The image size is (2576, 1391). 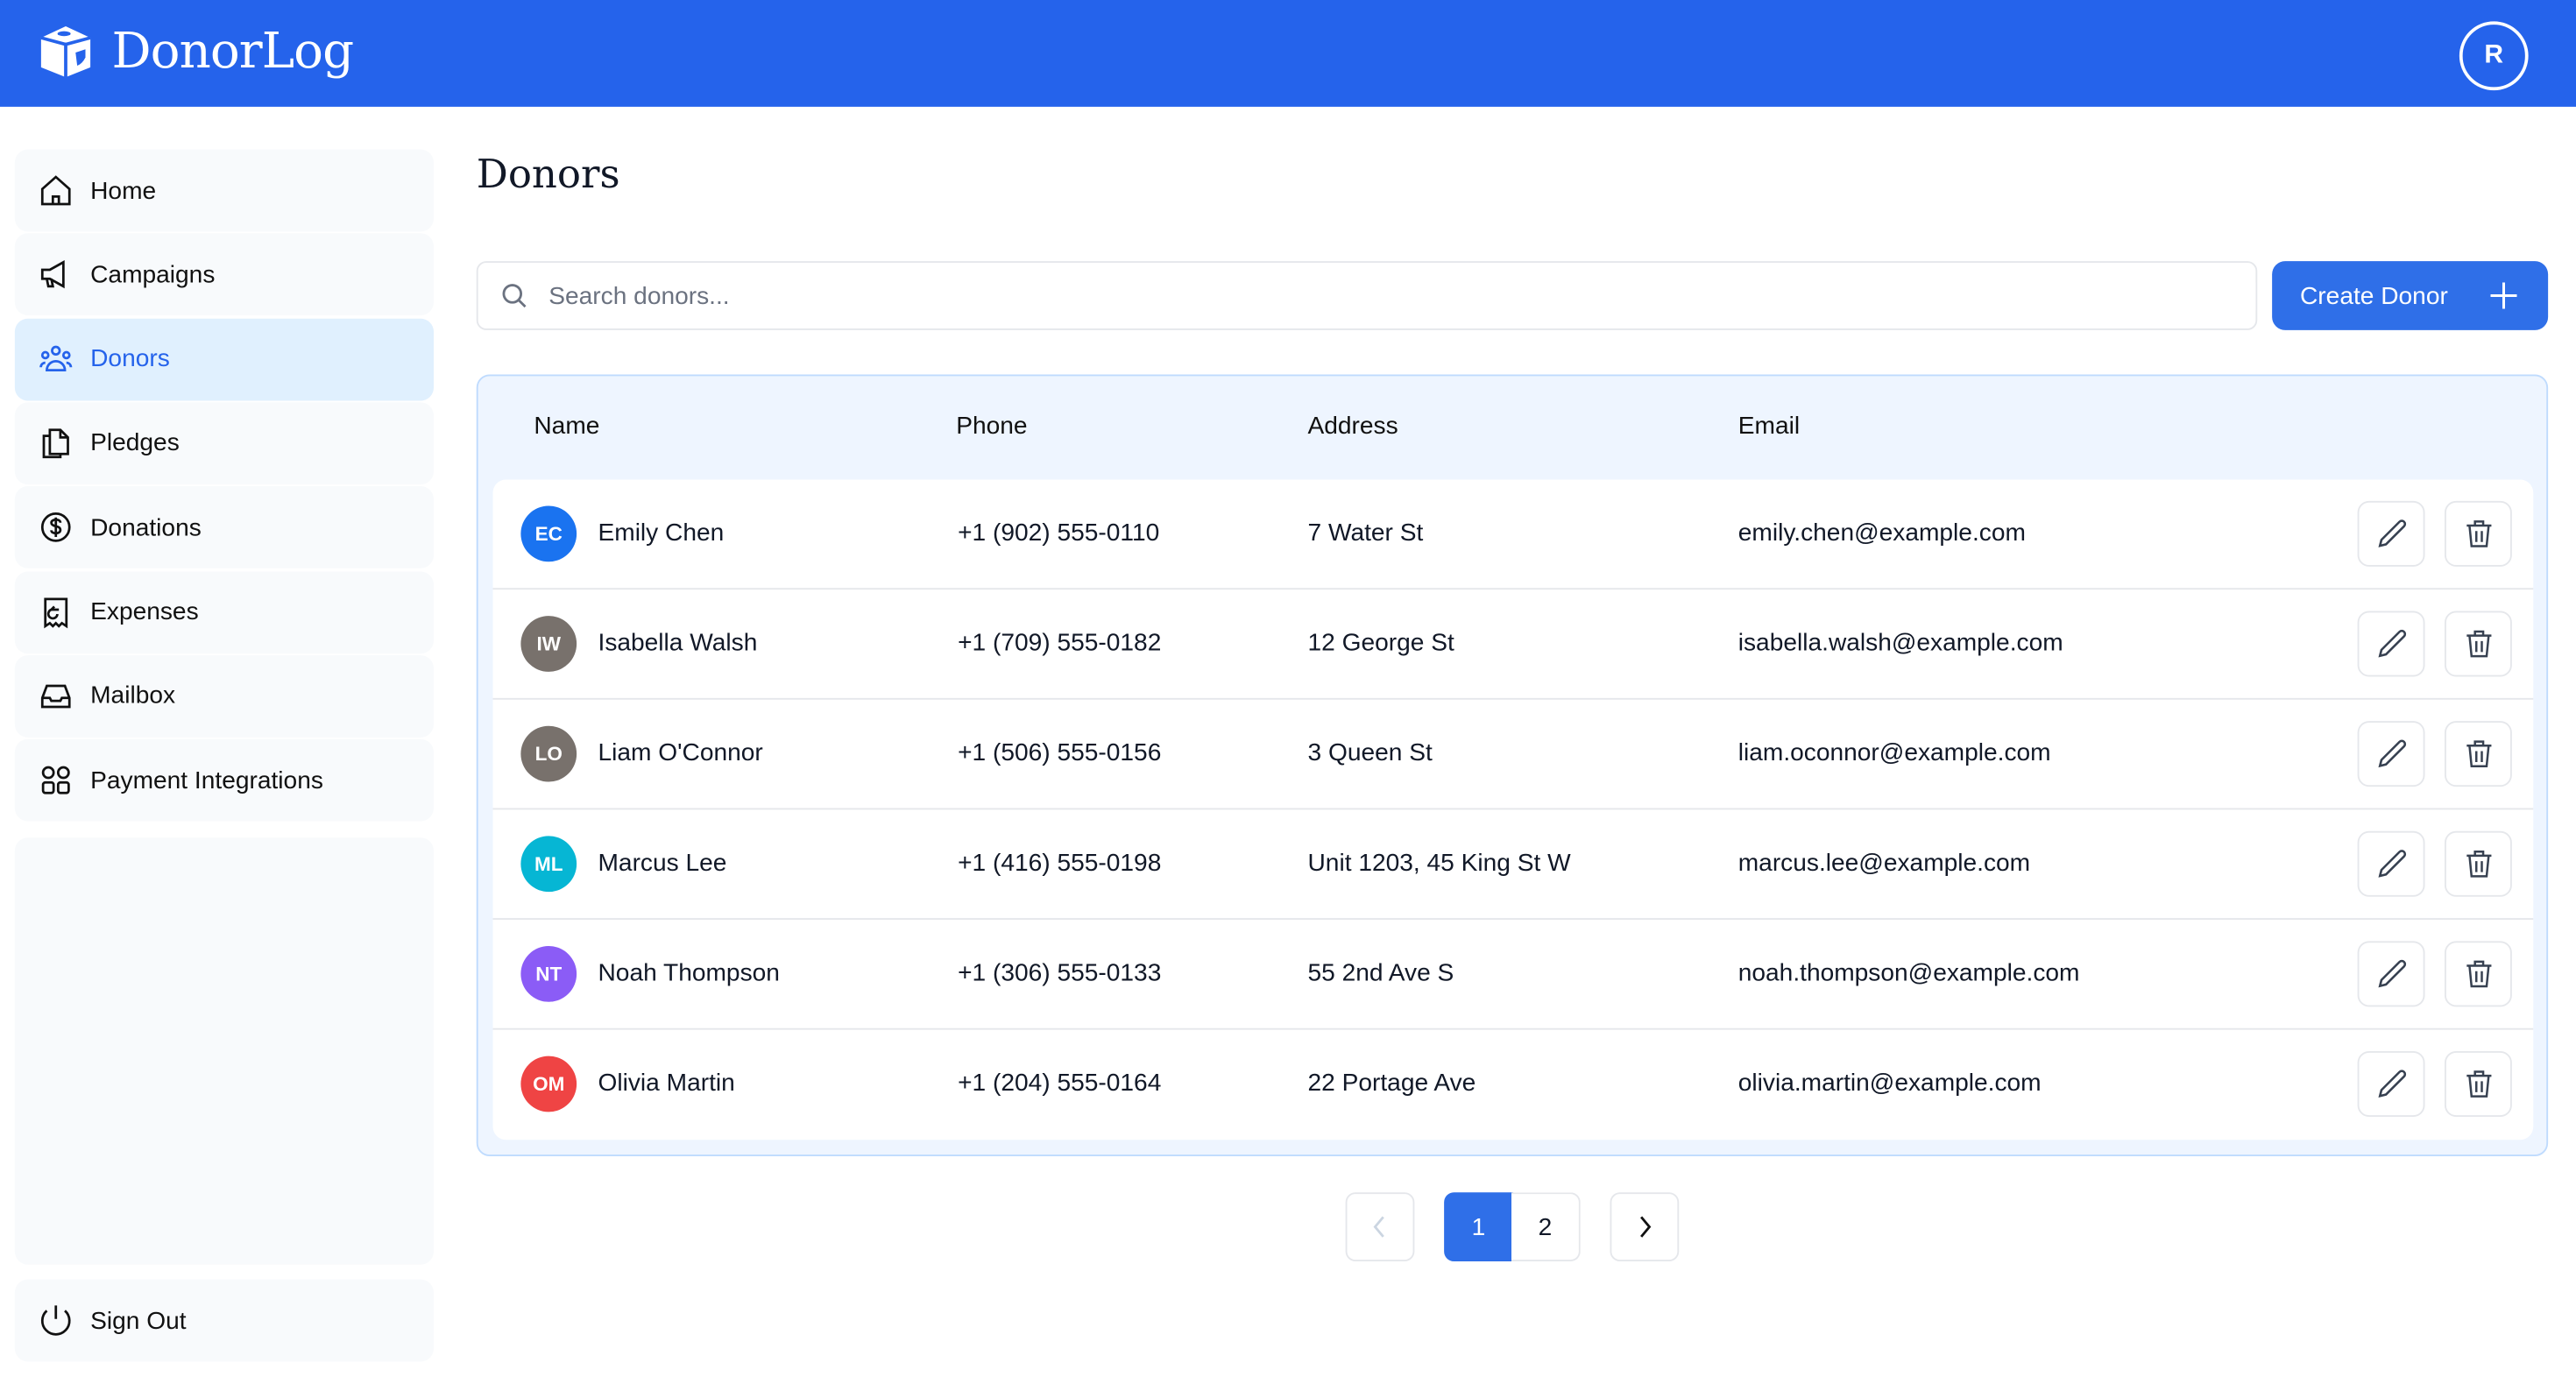 What do you see at coordinates (1546, 1226) in the screenshot?
I see `page-2-button: 2` at bounding box center [1546, 1226].